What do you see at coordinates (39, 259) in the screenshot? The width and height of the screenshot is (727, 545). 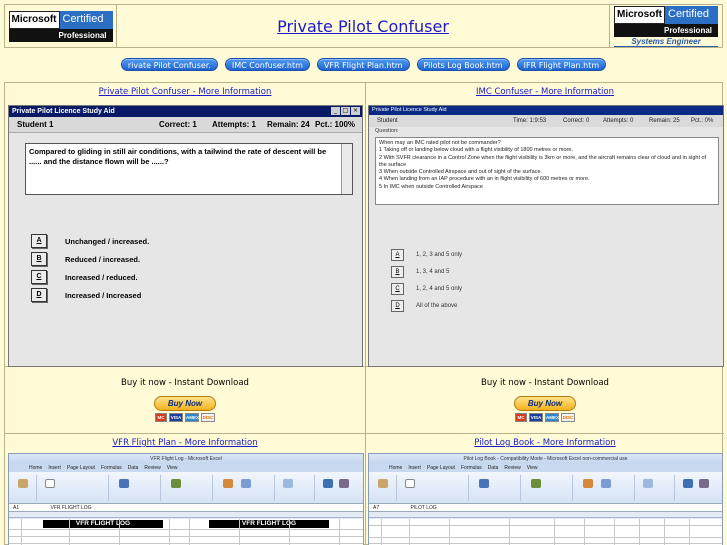 I see `ppc-answer-b-button: B` at bounding box center [39, 259].